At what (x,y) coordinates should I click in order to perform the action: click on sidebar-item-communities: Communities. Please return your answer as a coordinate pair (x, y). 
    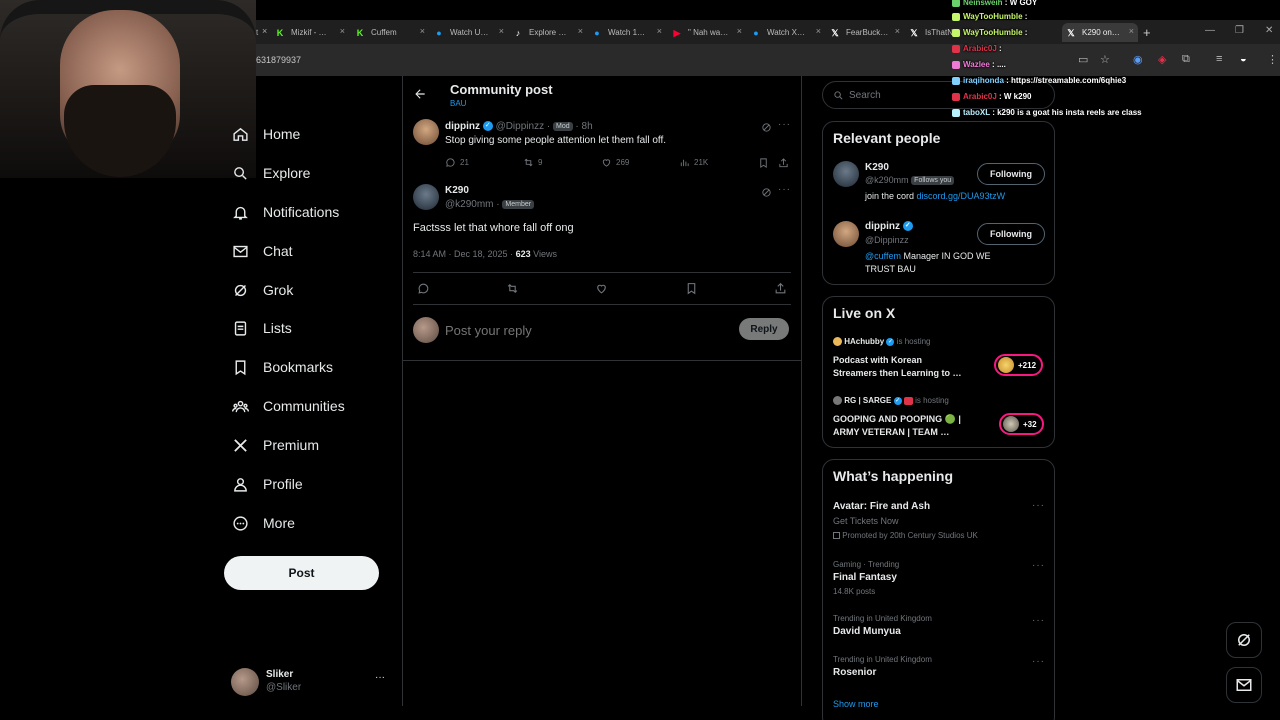
    Looking at the image, I should click on (288, 406).